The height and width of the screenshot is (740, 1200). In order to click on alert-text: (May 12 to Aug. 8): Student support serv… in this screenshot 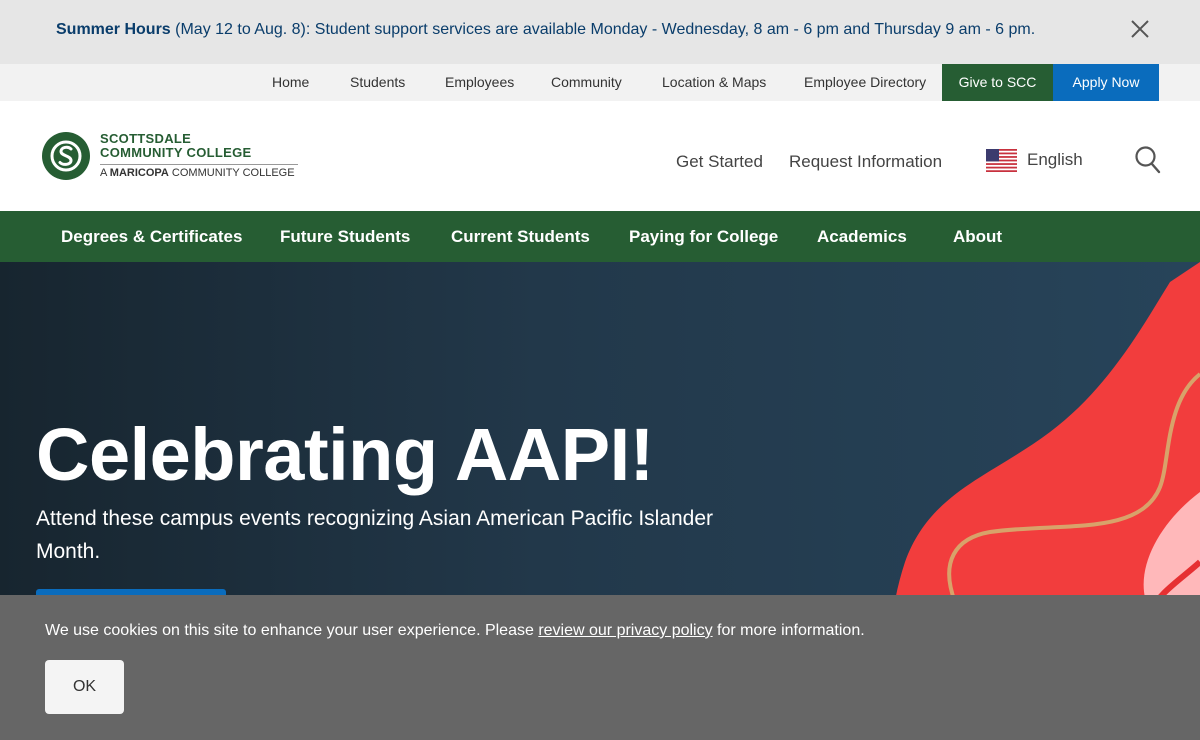, I will do `click(603, 29)`.